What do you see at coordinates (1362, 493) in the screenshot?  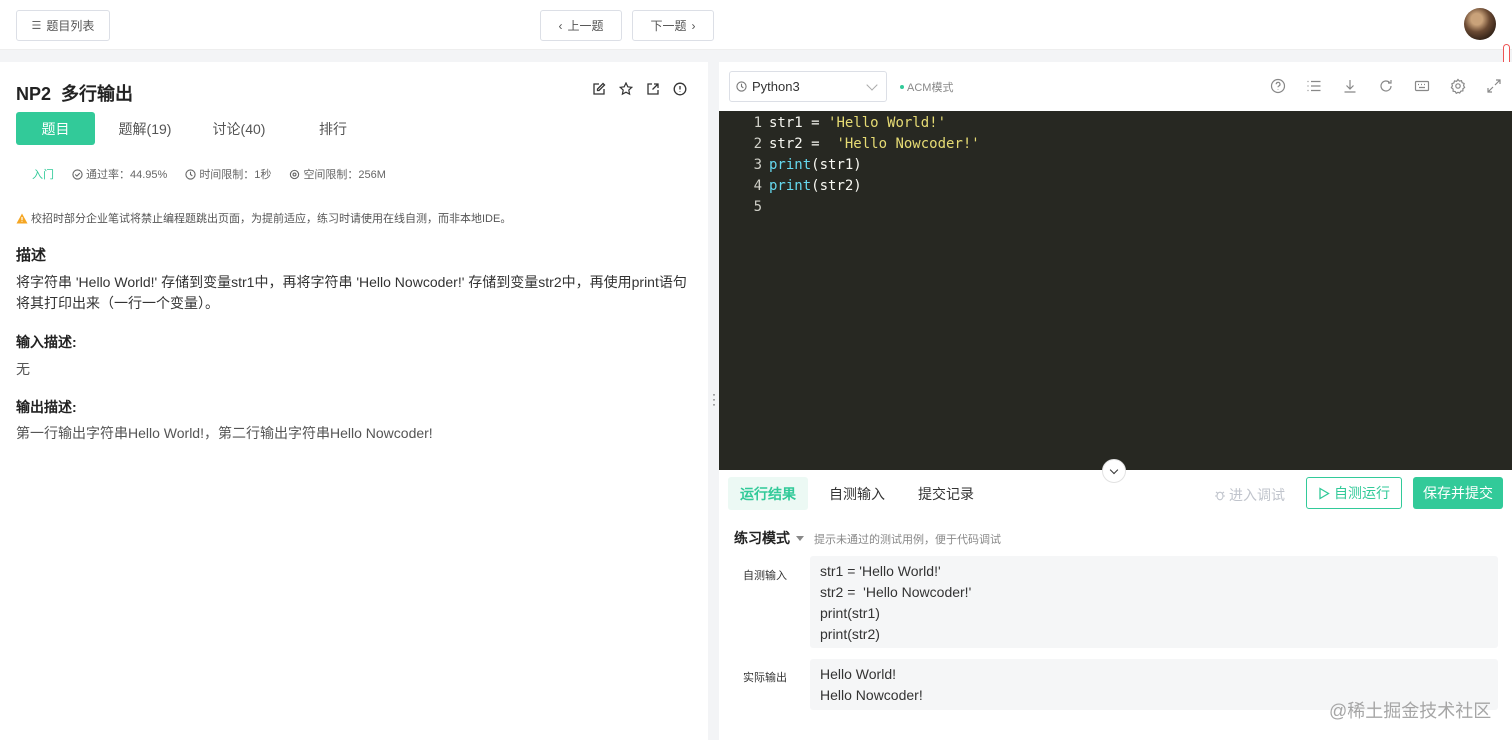 I see `run-label: 自测运行` at bounding box center [1362, 493].